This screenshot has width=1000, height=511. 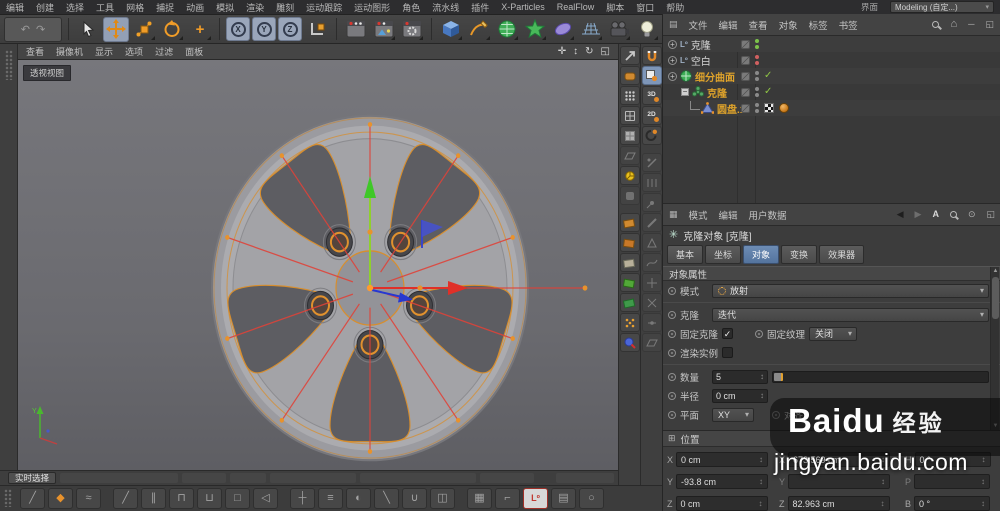 I want to click on axis-snap-button, so click(x=651, y=282).